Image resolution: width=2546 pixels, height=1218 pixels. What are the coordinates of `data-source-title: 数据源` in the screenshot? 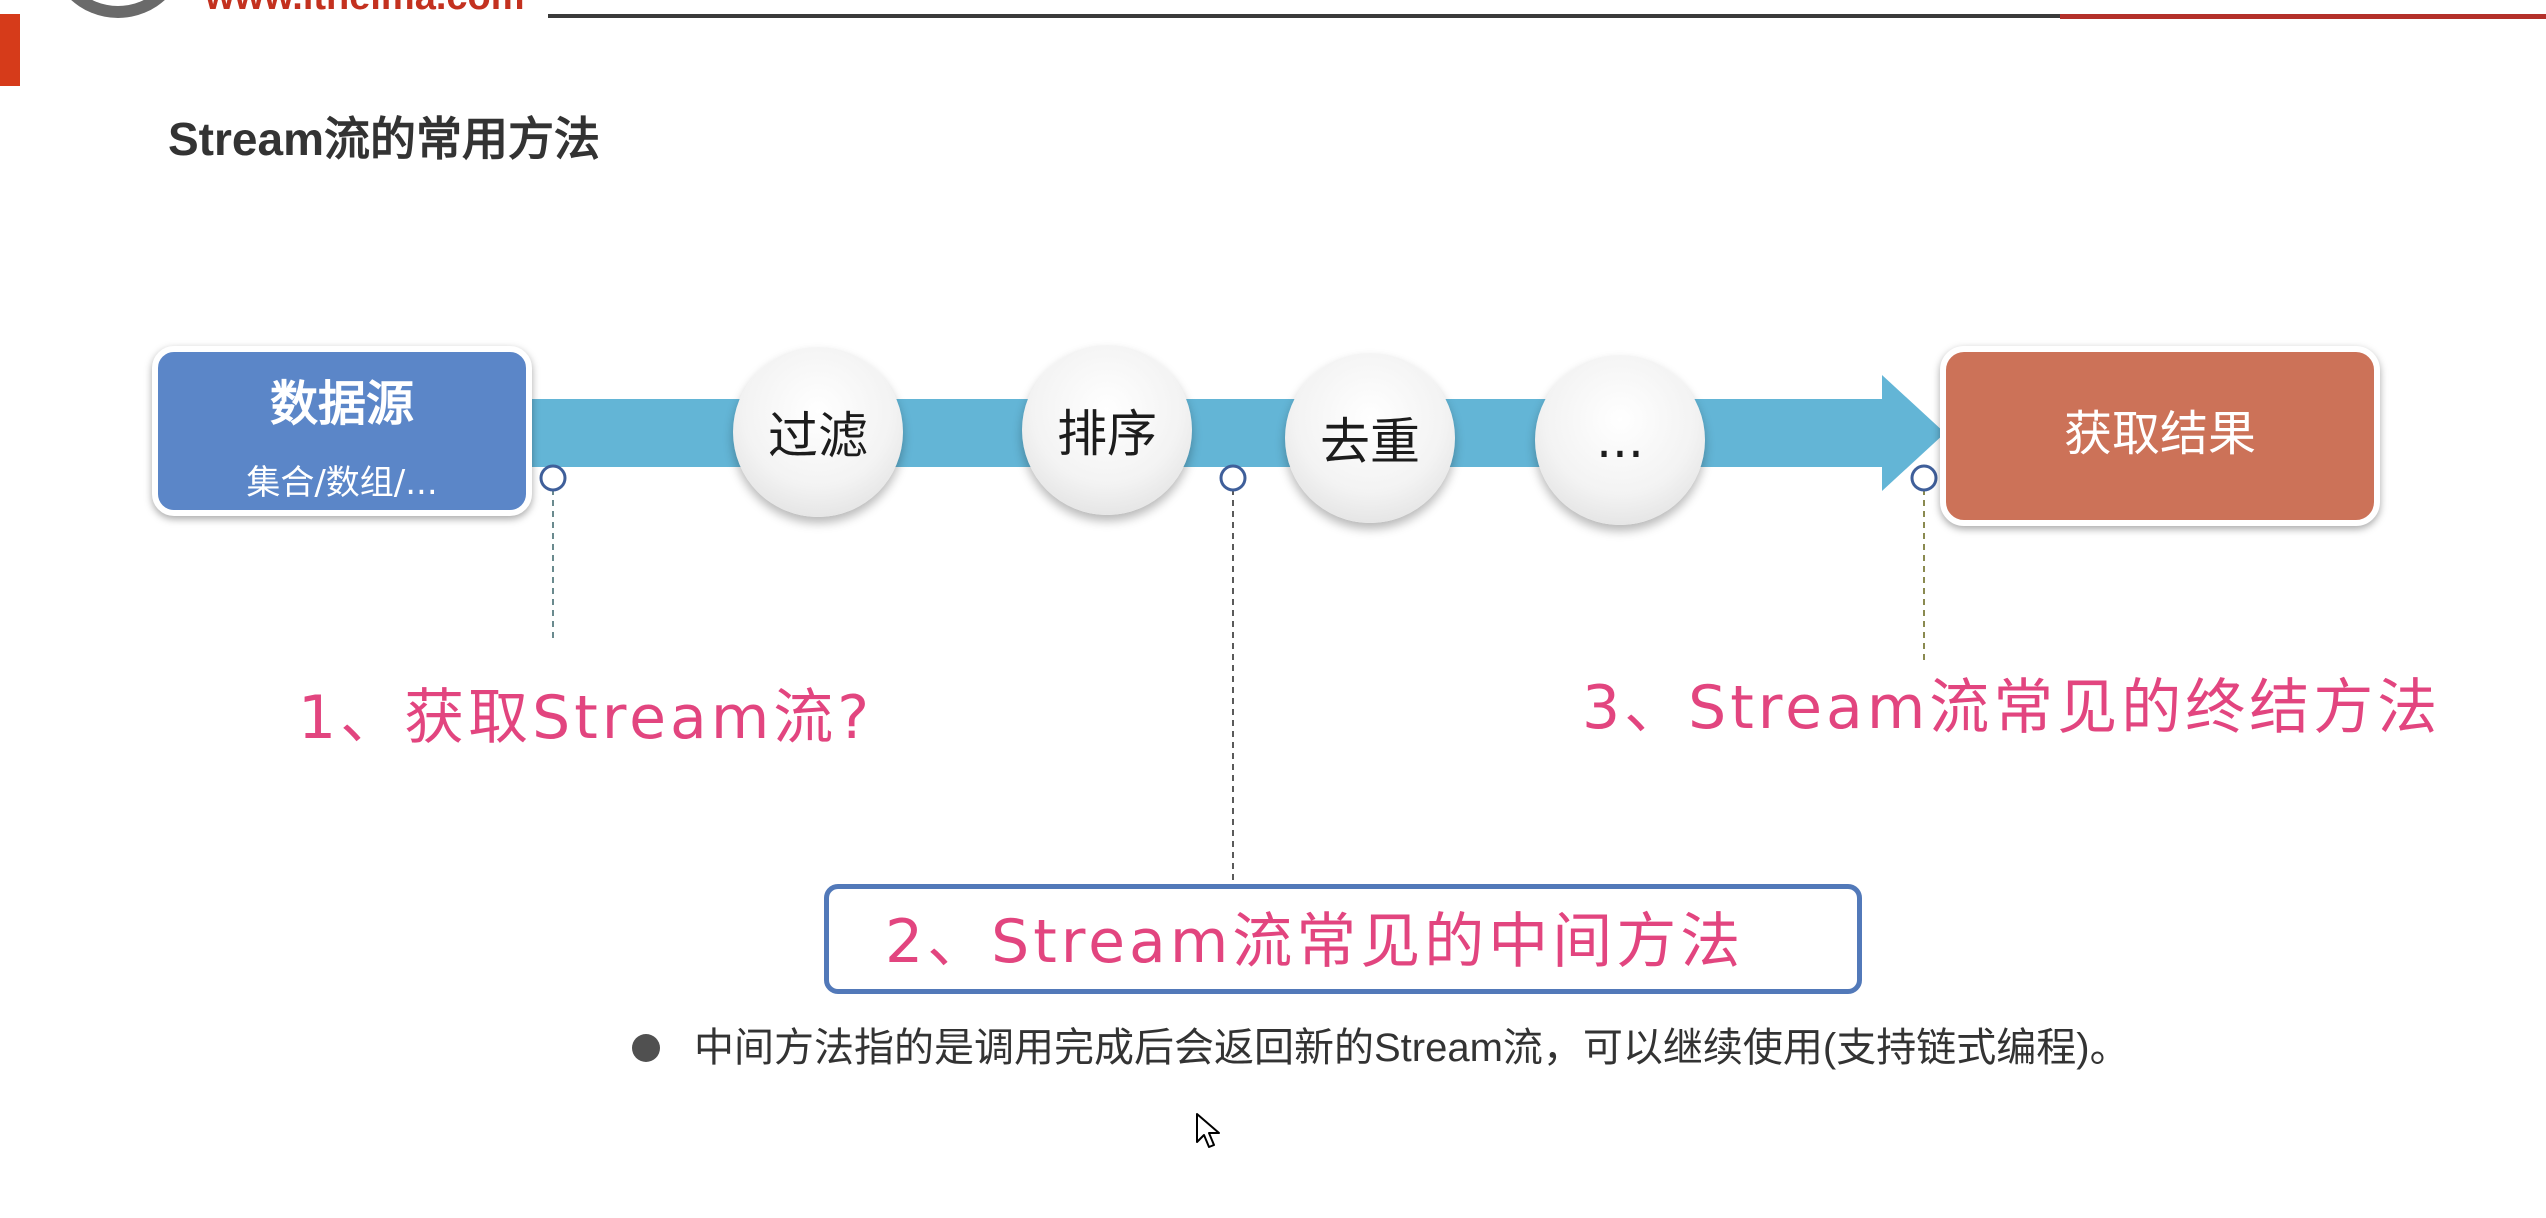 It's located at (341, 404).